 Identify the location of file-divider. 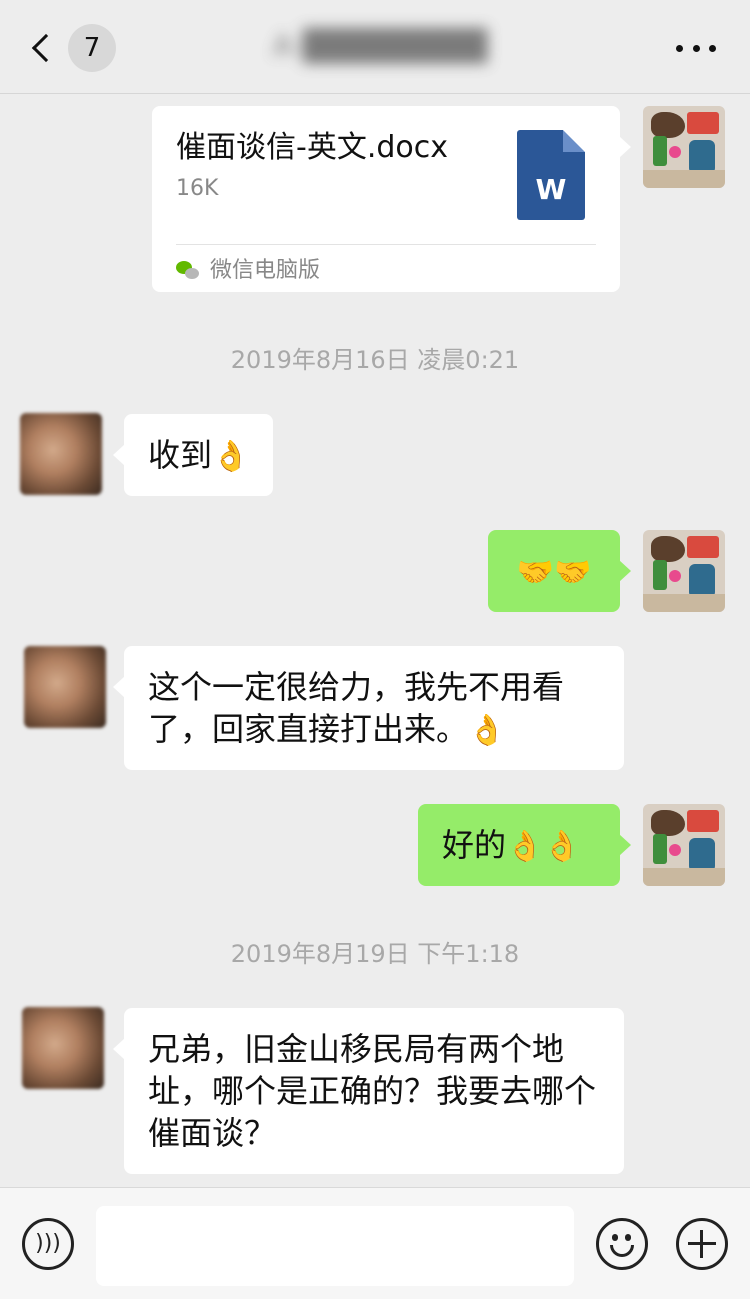
(386, 244).